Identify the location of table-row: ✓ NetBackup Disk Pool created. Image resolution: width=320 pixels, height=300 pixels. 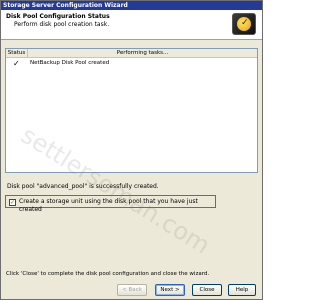
(131, 63).